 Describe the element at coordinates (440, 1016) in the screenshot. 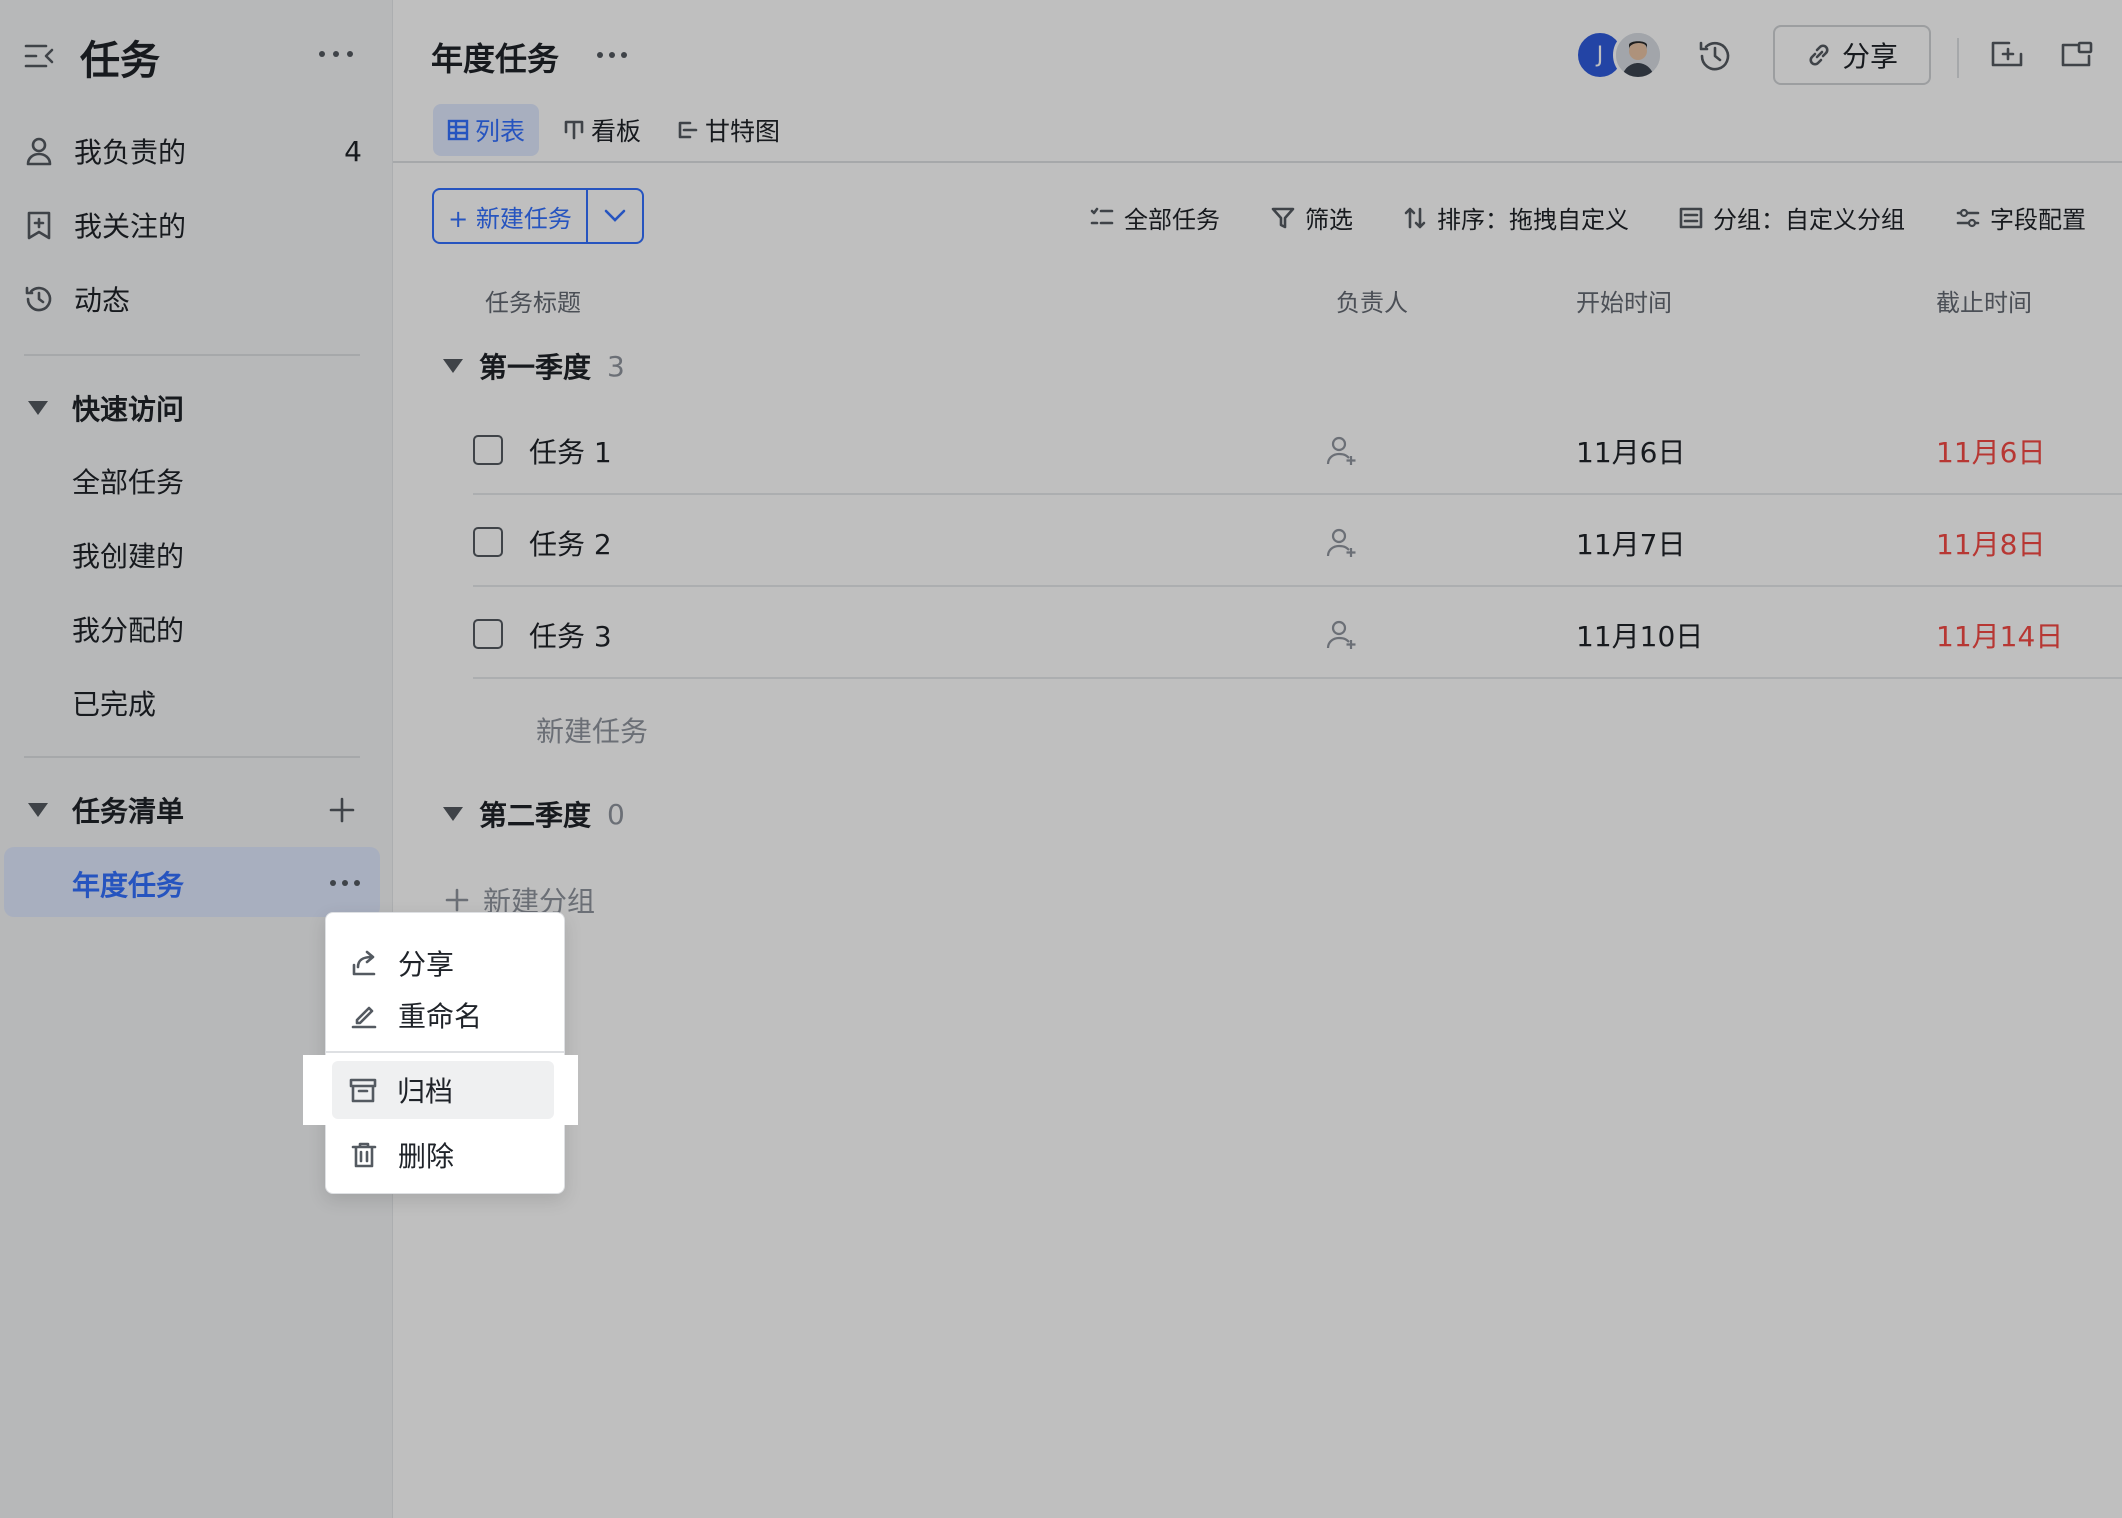

I see `menu-item-label: 重命名` at that location.